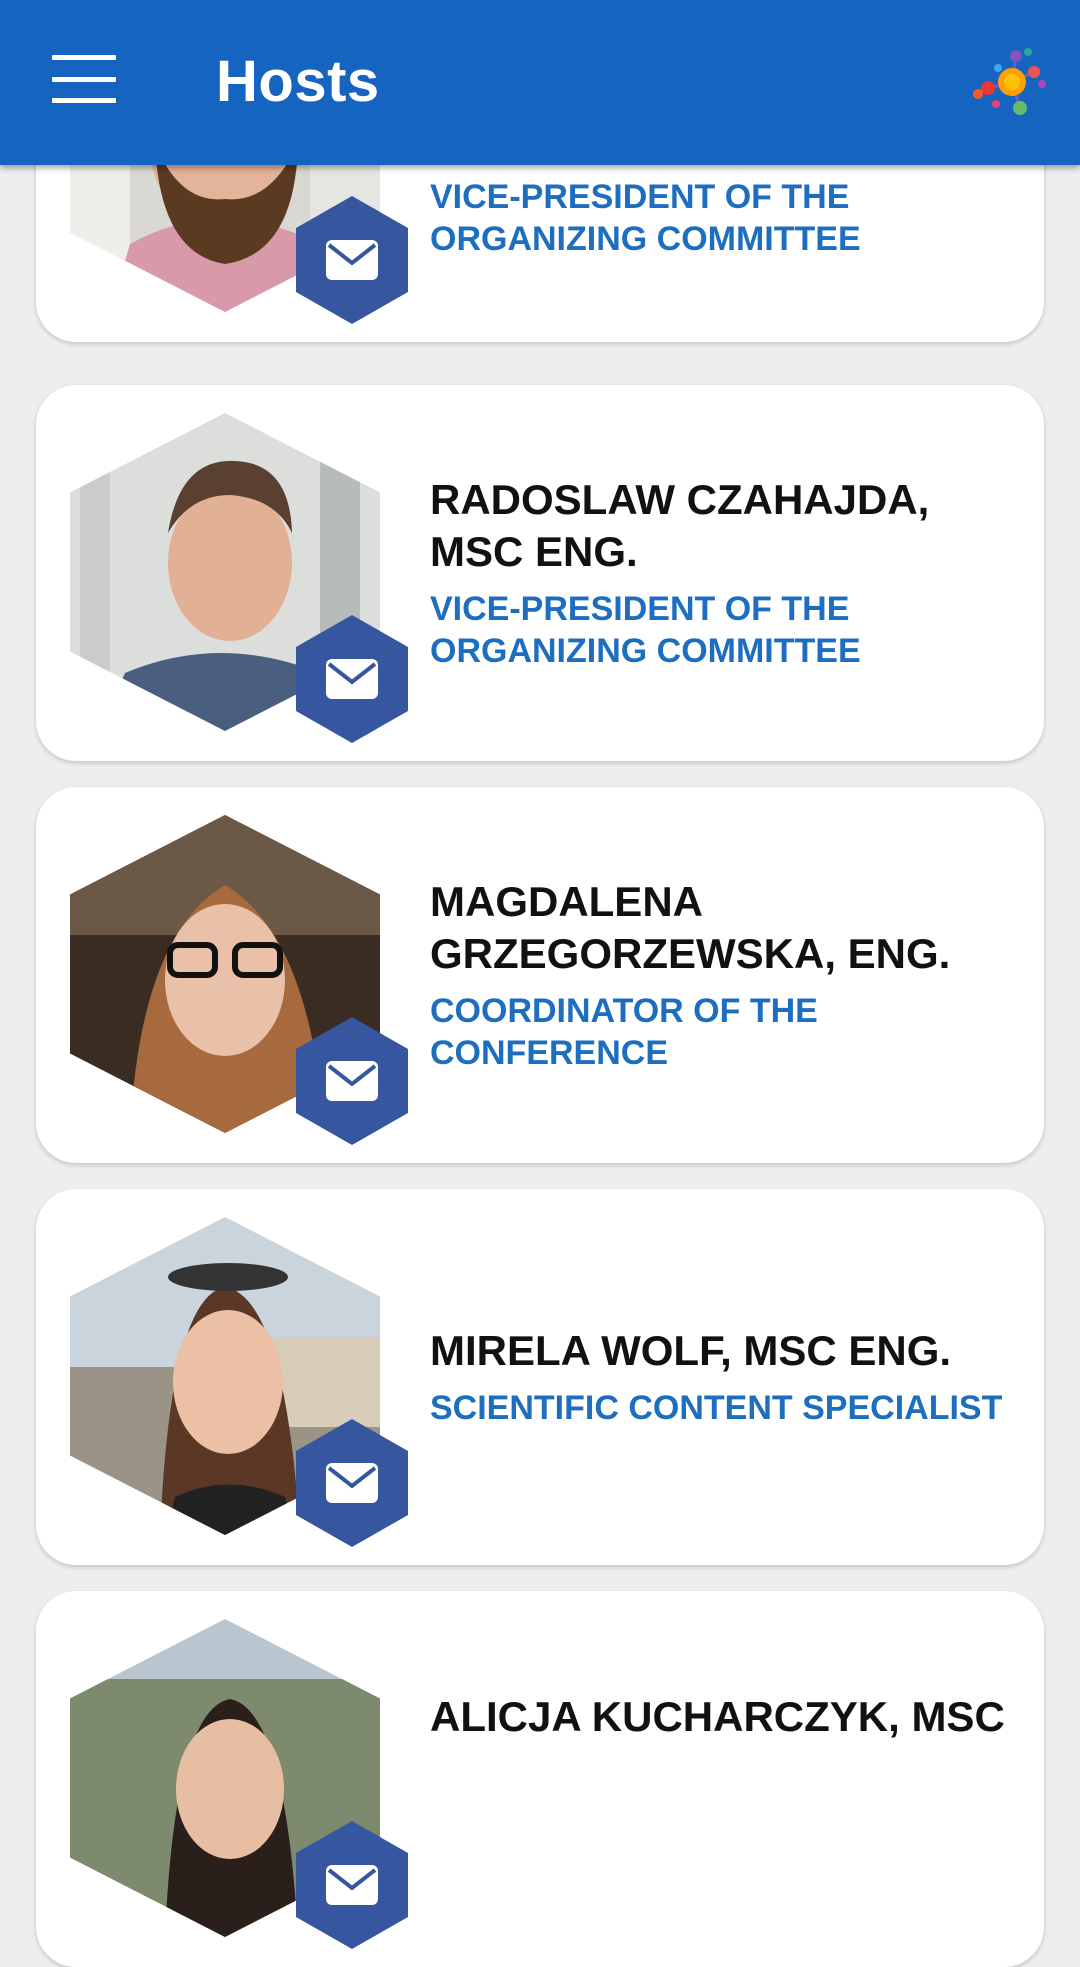 The image size is (1080, 1967). Describe the element at coordinates (84, 79) in the screenshot. I see `hamburger-menu-icon` at that location.